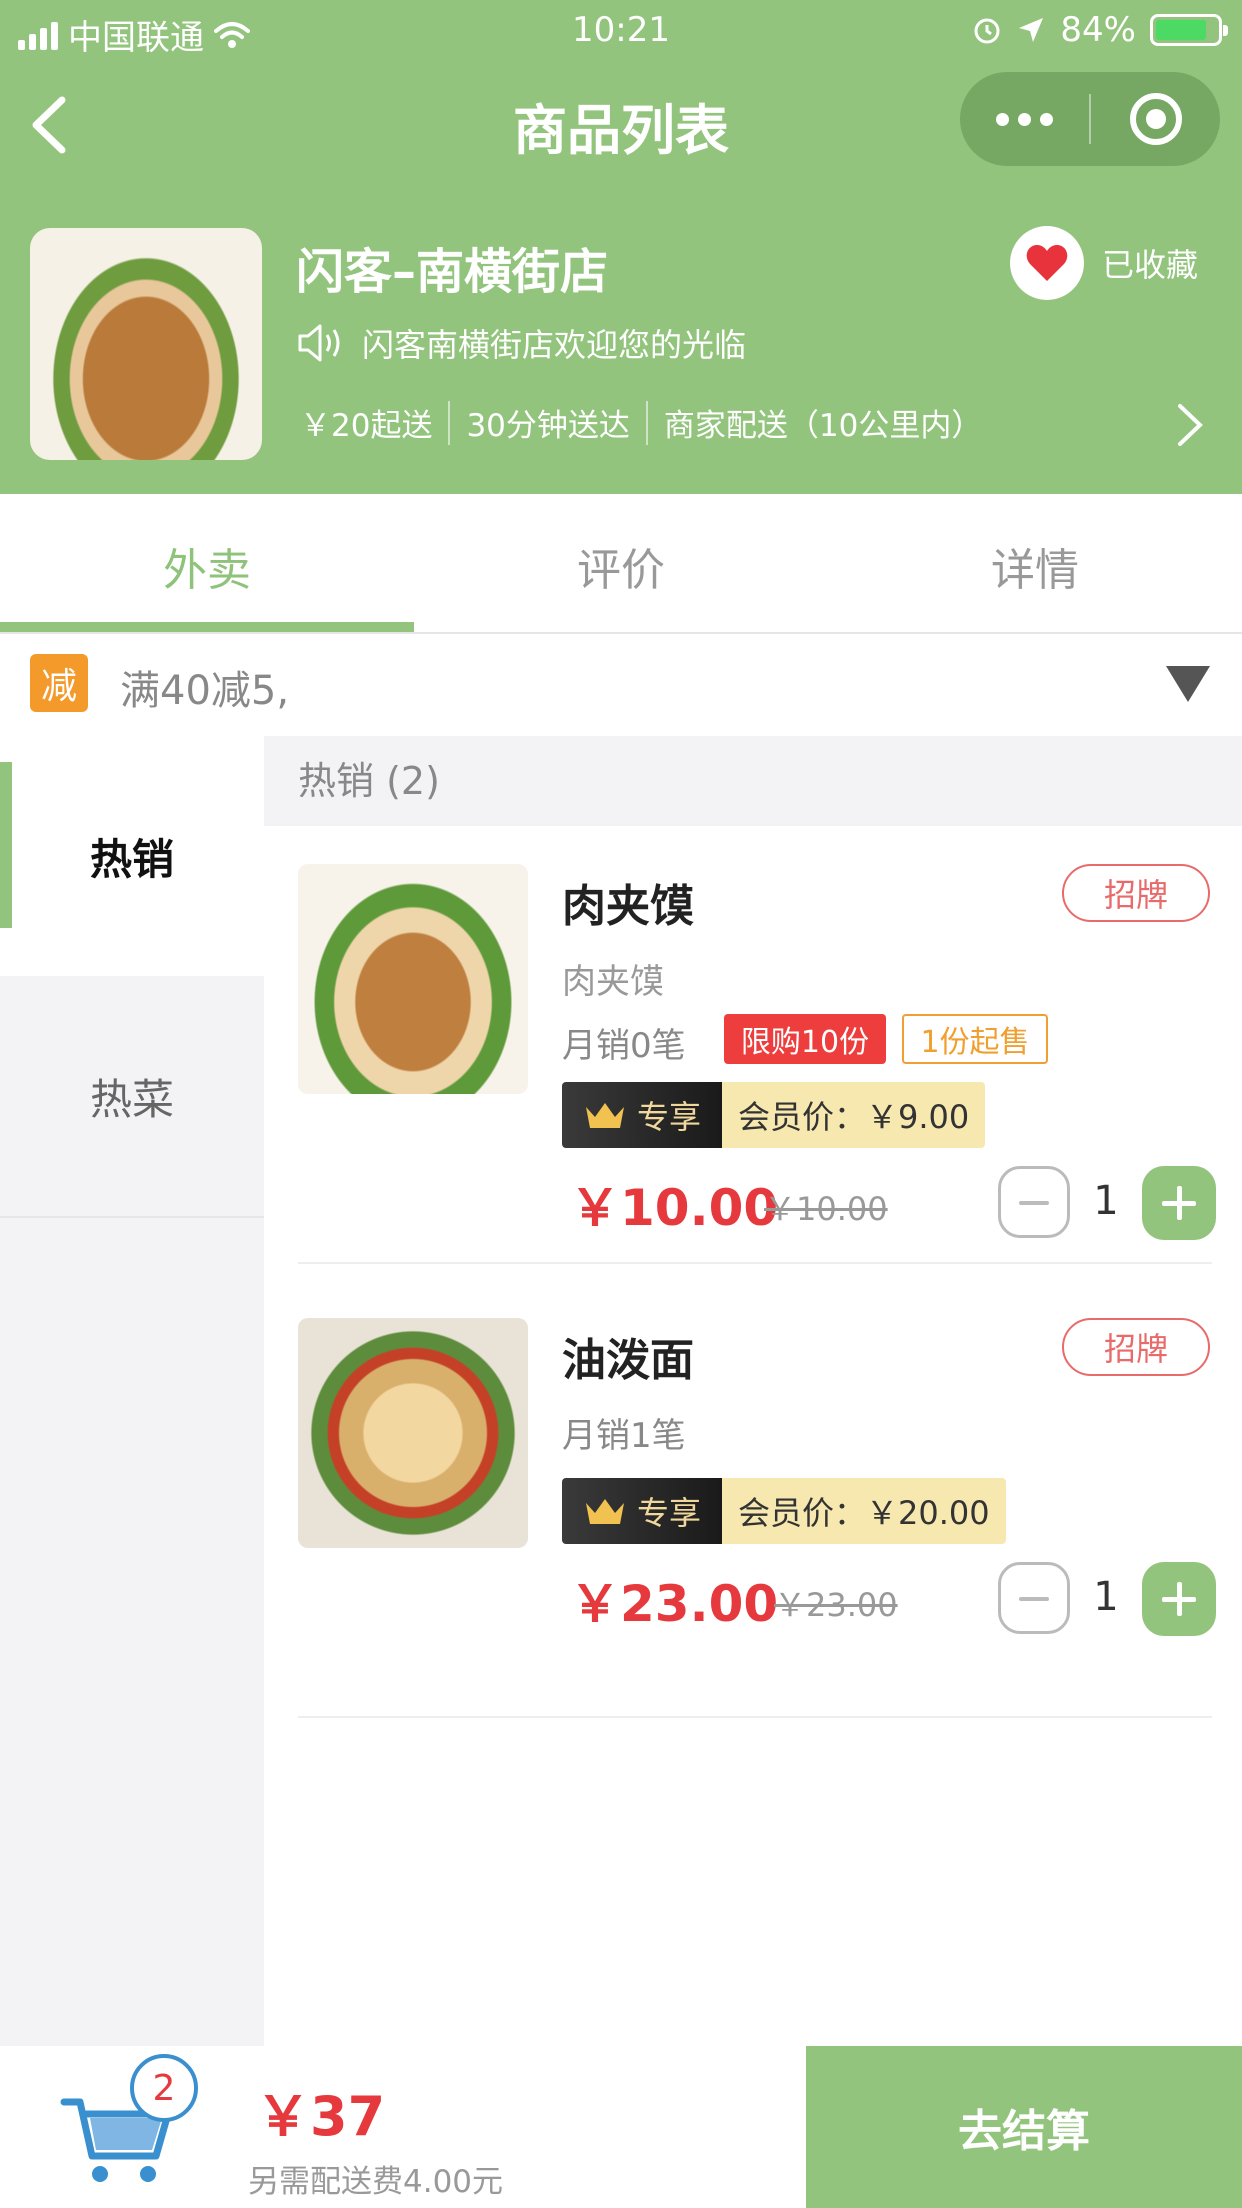  What do you see at coordinates (207, 627) in the screenshot?
I see `tab-indicator` at bounding box center [207, 627].